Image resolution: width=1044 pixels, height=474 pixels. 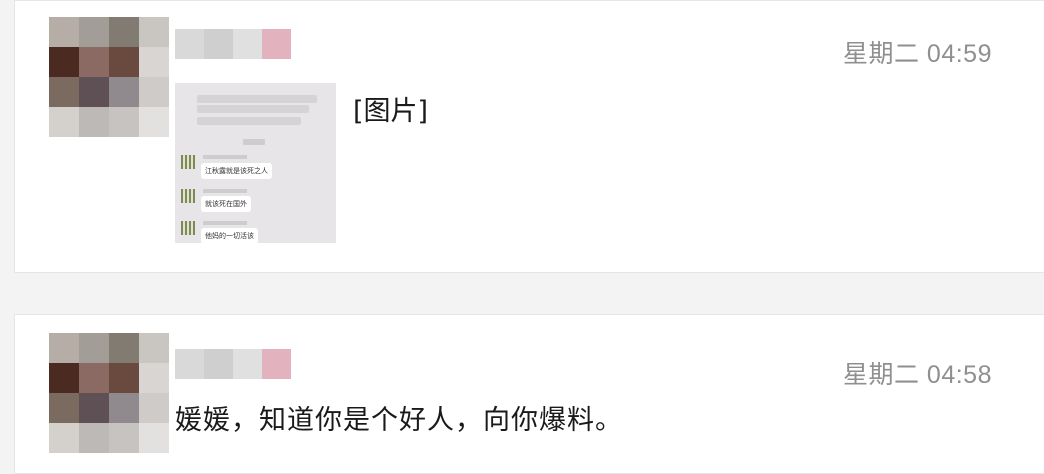 What do you see at coordinates (254, 142) in the screenshot?
I see `thumbnail-timestamp` at bounding box center [254, 142].